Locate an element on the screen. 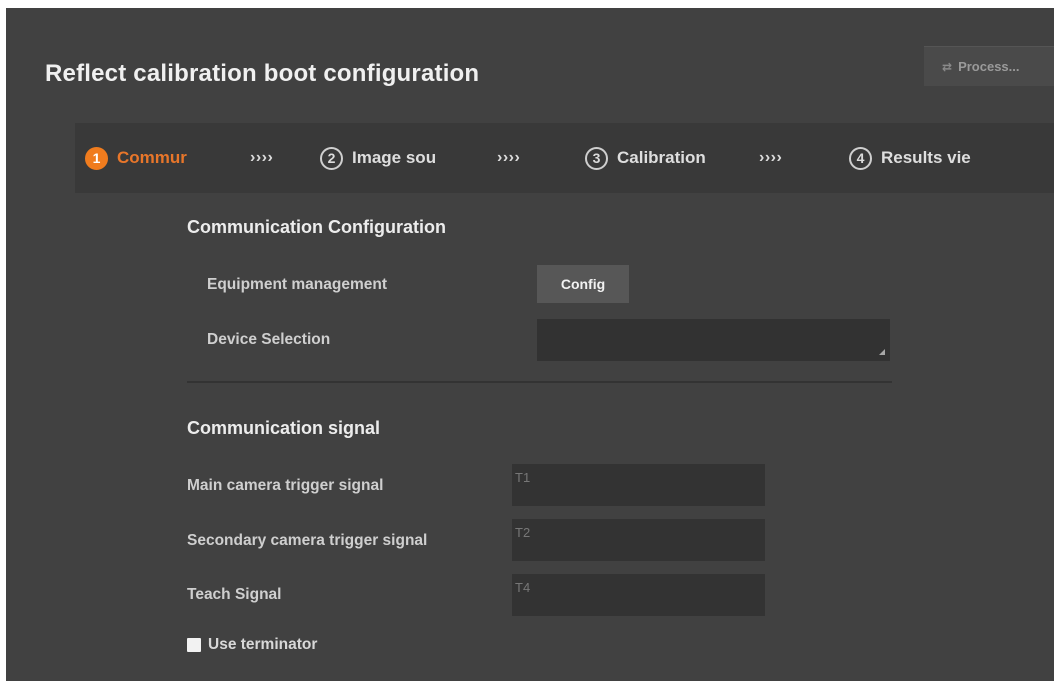 This screenshot has height=681, width=1054. step-label: Commur is located at coordinates (152, 157).